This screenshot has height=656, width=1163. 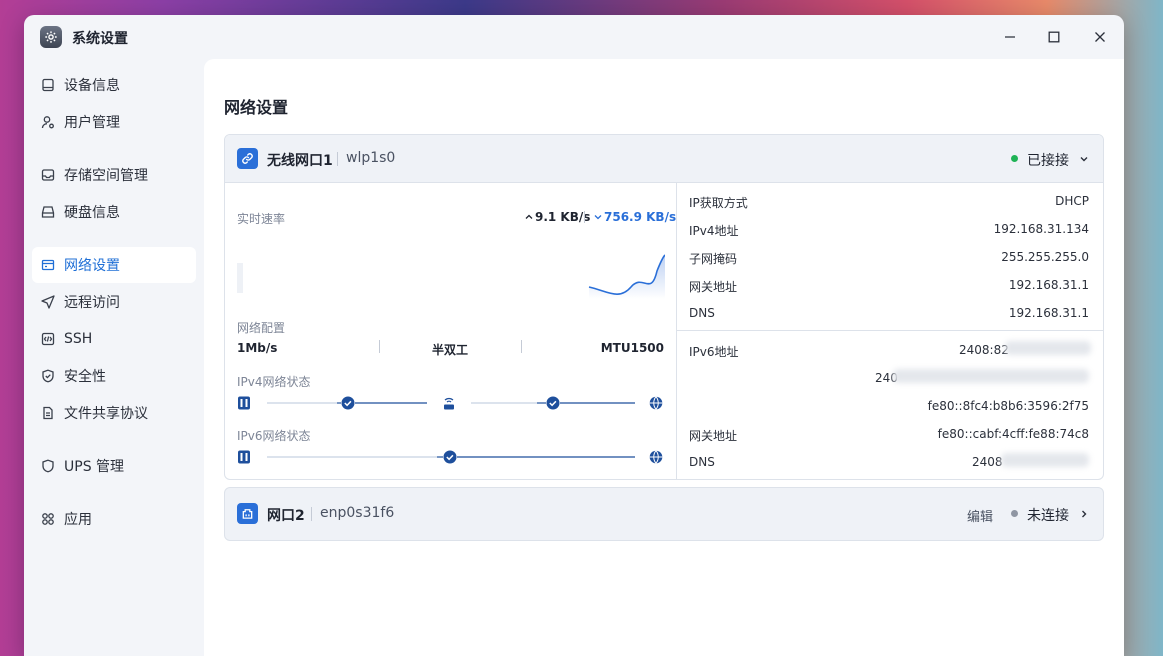 I want to click on ipv6-status-label: IPv6网络状态, so click(x=274, y=436).